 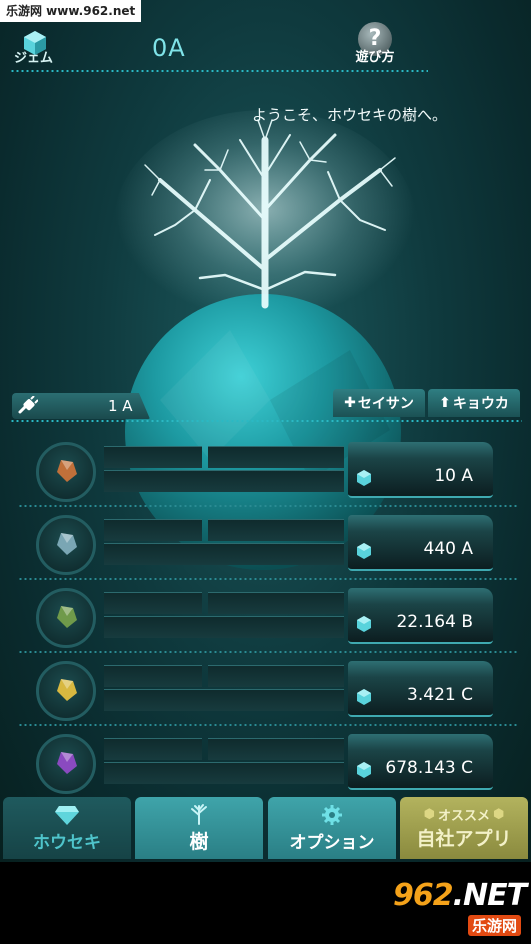 I want to click on plug-icon, so click(x=28, y=405).